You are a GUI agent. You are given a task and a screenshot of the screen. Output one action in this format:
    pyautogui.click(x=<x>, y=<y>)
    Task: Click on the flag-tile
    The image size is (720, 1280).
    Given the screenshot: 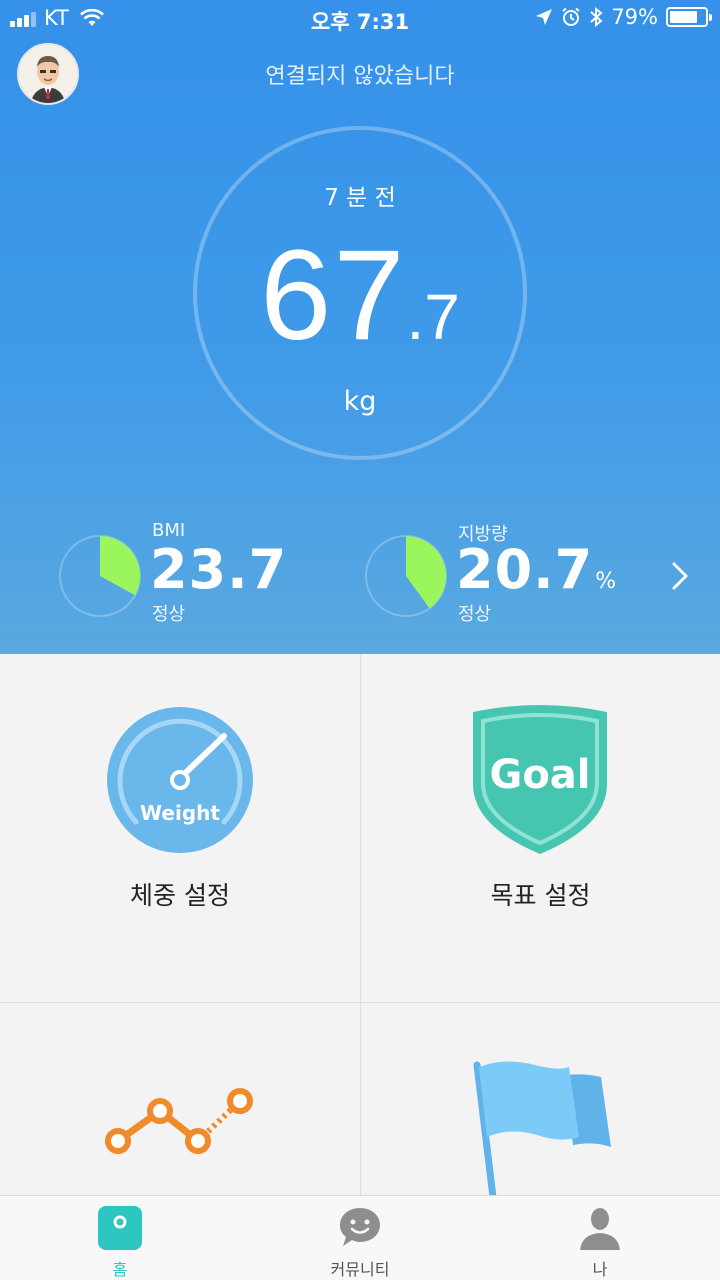 What is the action you would take?
    pyautogui.click(x=540, y=1100)
    